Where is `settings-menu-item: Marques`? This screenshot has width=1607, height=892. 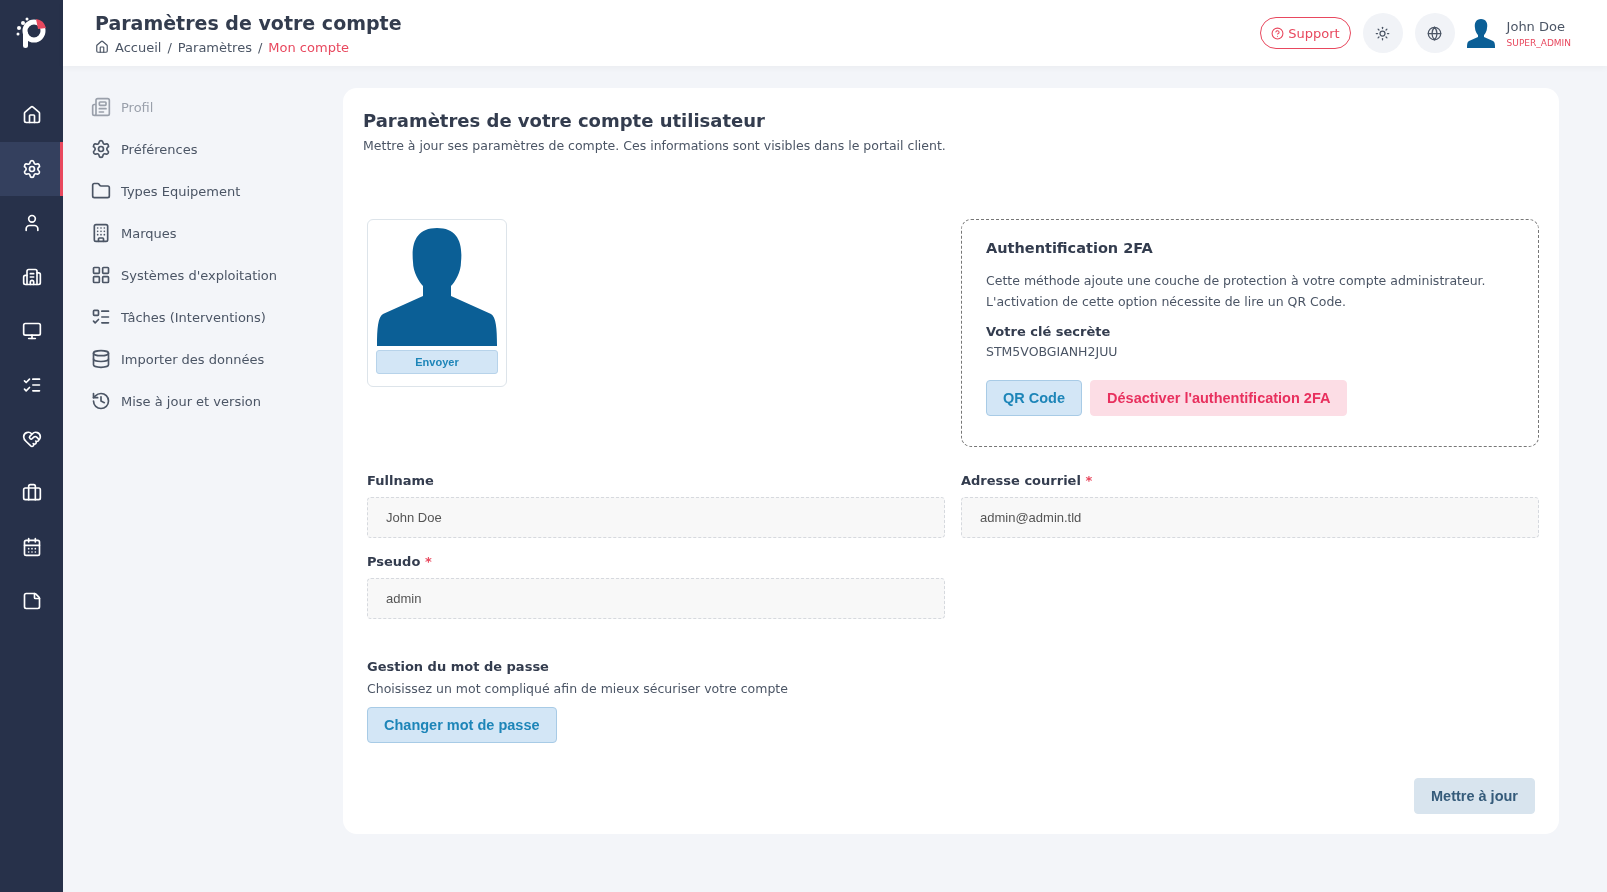 settings-menu-item: Marques is located at coordinates (211, 233).